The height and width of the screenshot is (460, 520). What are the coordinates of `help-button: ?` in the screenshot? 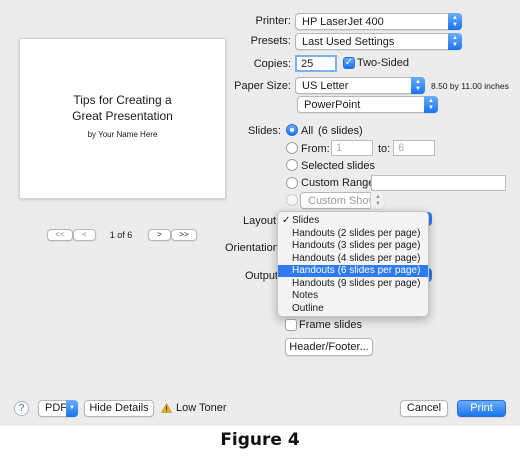 It's located at (21, 408).